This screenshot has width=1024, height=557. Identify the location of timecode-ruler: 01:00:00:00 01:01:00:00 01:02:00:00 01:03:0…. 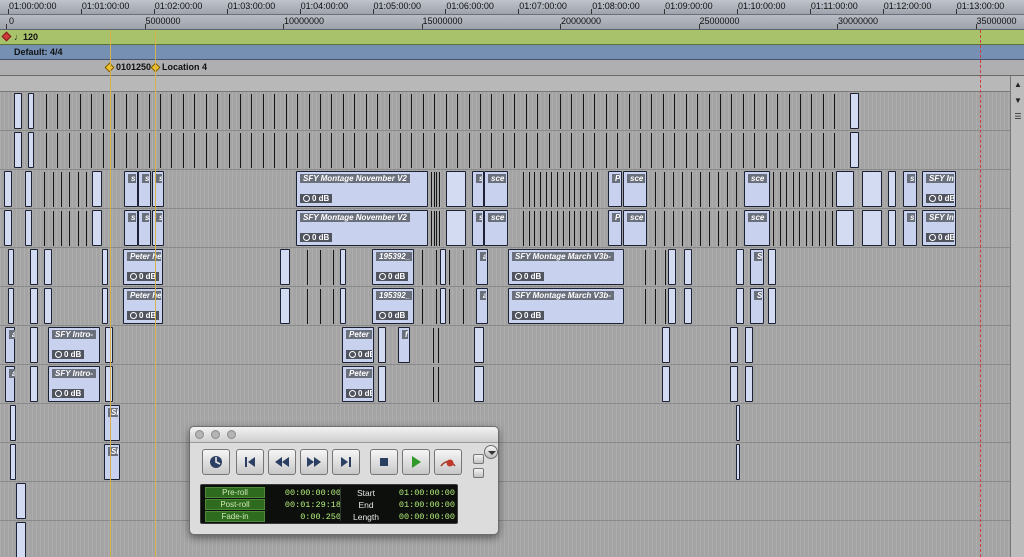
(512, 7).